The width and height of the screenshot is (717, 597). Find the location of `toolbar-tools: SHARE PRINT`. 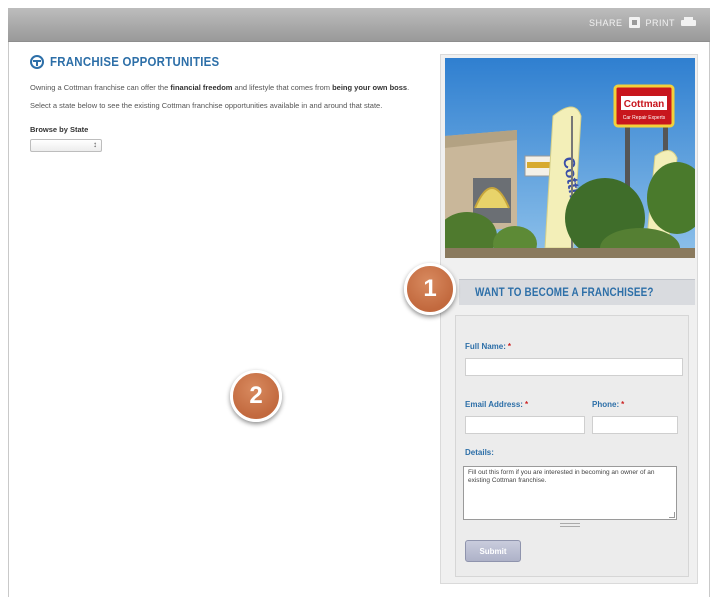

toolbar-tools: SHARE PRINT is located at coordinates (642, 22).